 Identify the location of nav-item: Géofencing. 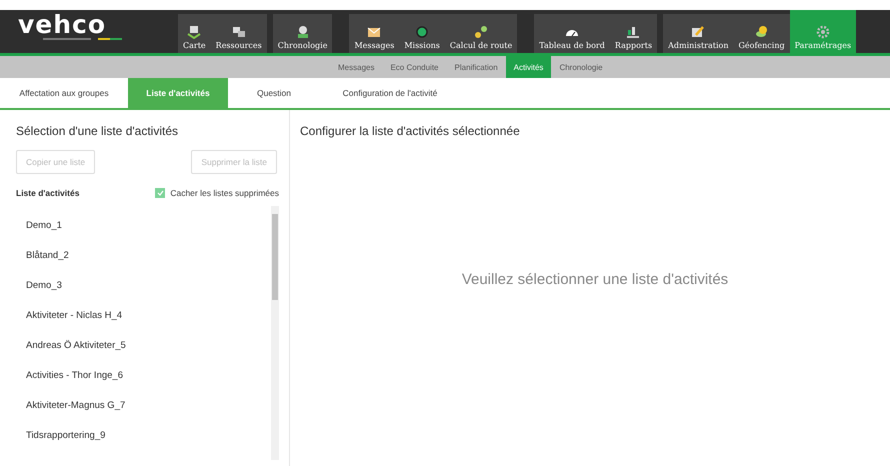
(762, 33).